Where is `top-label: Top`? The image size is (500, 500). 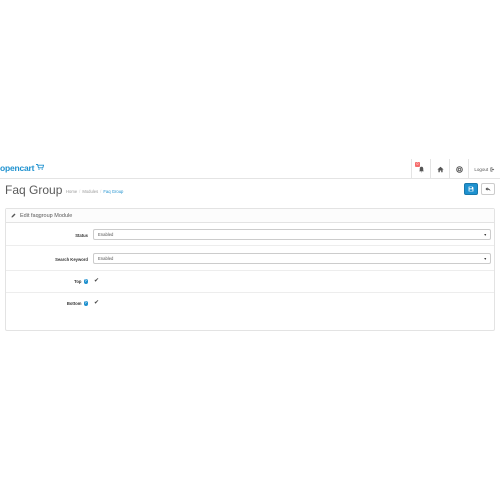
top-label: Top is located at coordinates (78, 281).